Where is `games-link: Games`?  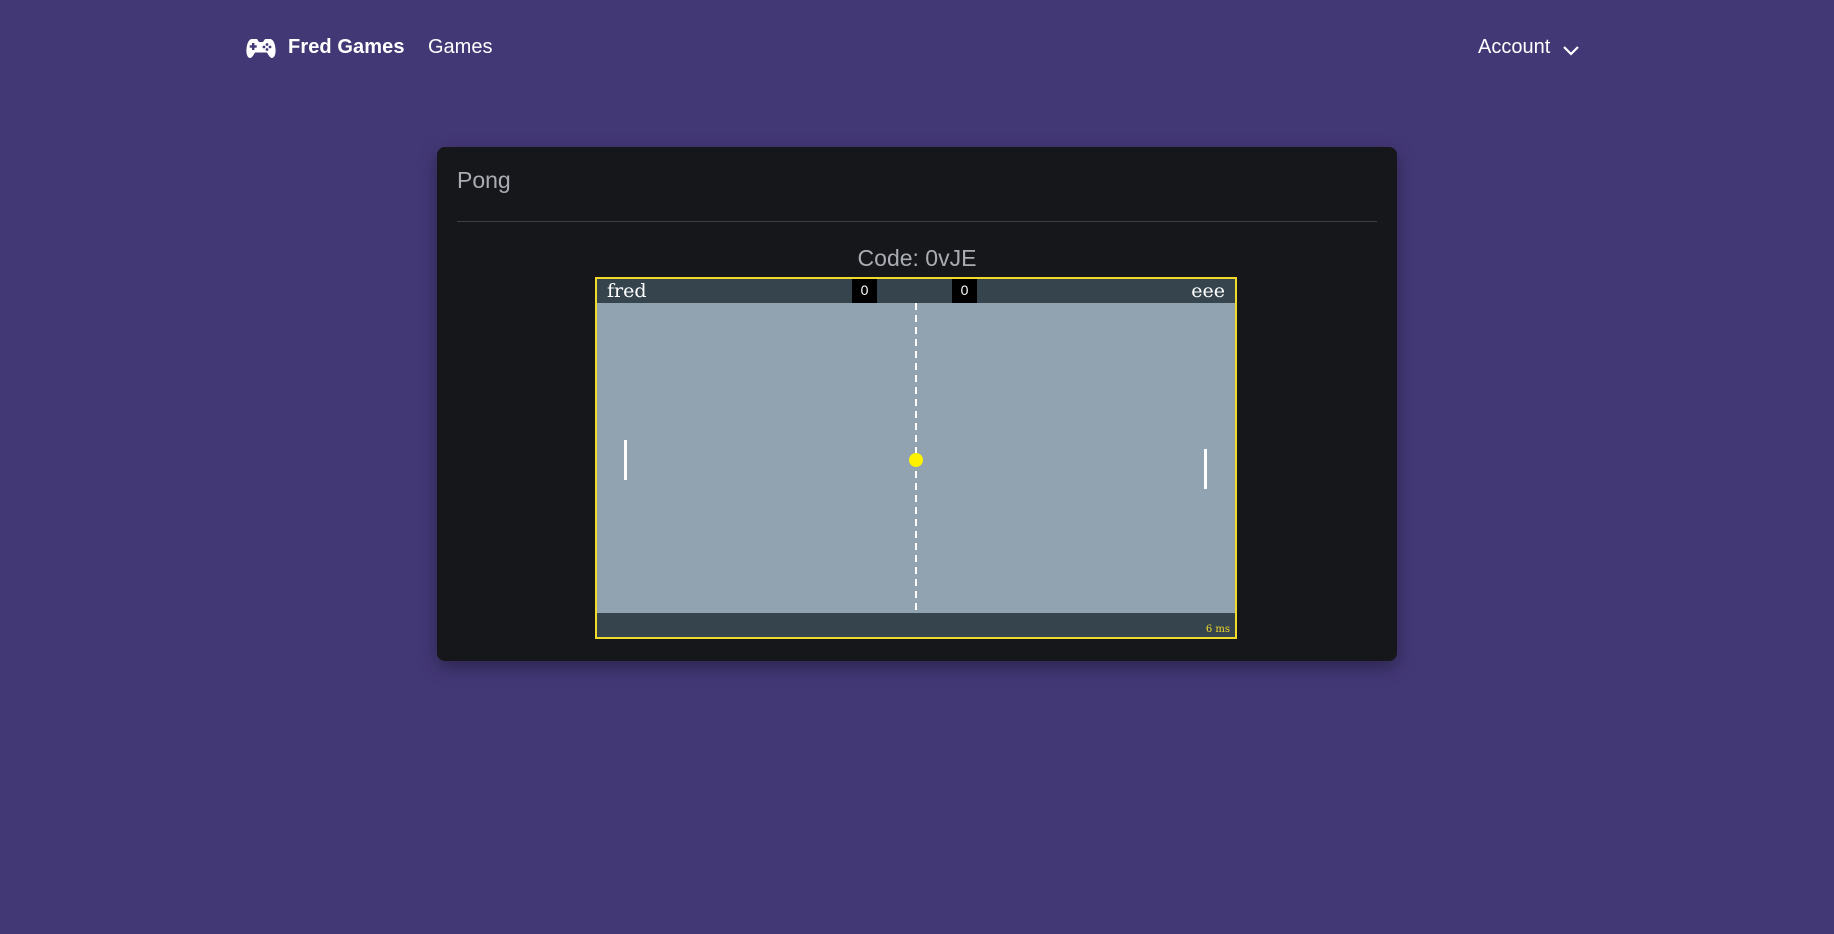
games-link: Games is located at coordinates (460, 47).